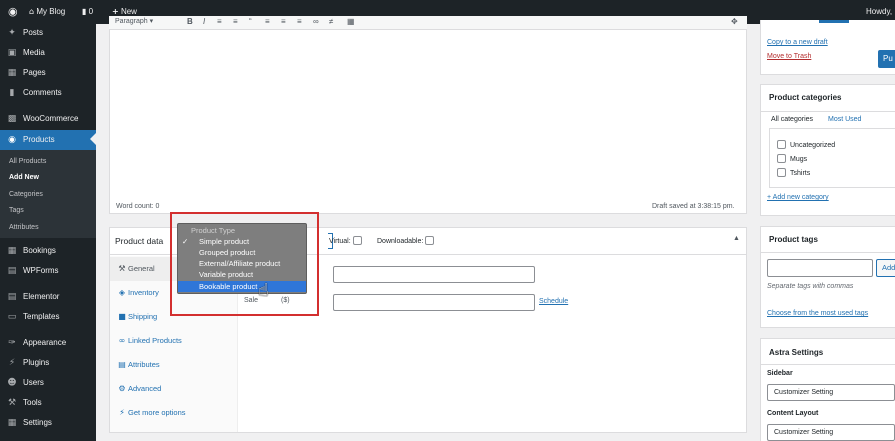 The width and height of the screenshot is (895, 441). I want to click on downloadable-checkbox, so click(430, 240).